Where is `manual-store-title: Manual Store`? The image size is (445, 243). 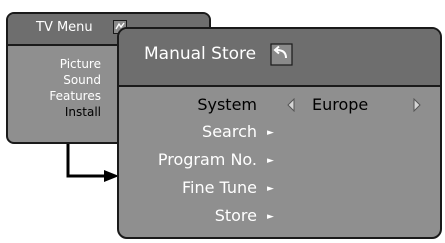 manual-store-title: Manual Store is located at coordinates (200, 54).